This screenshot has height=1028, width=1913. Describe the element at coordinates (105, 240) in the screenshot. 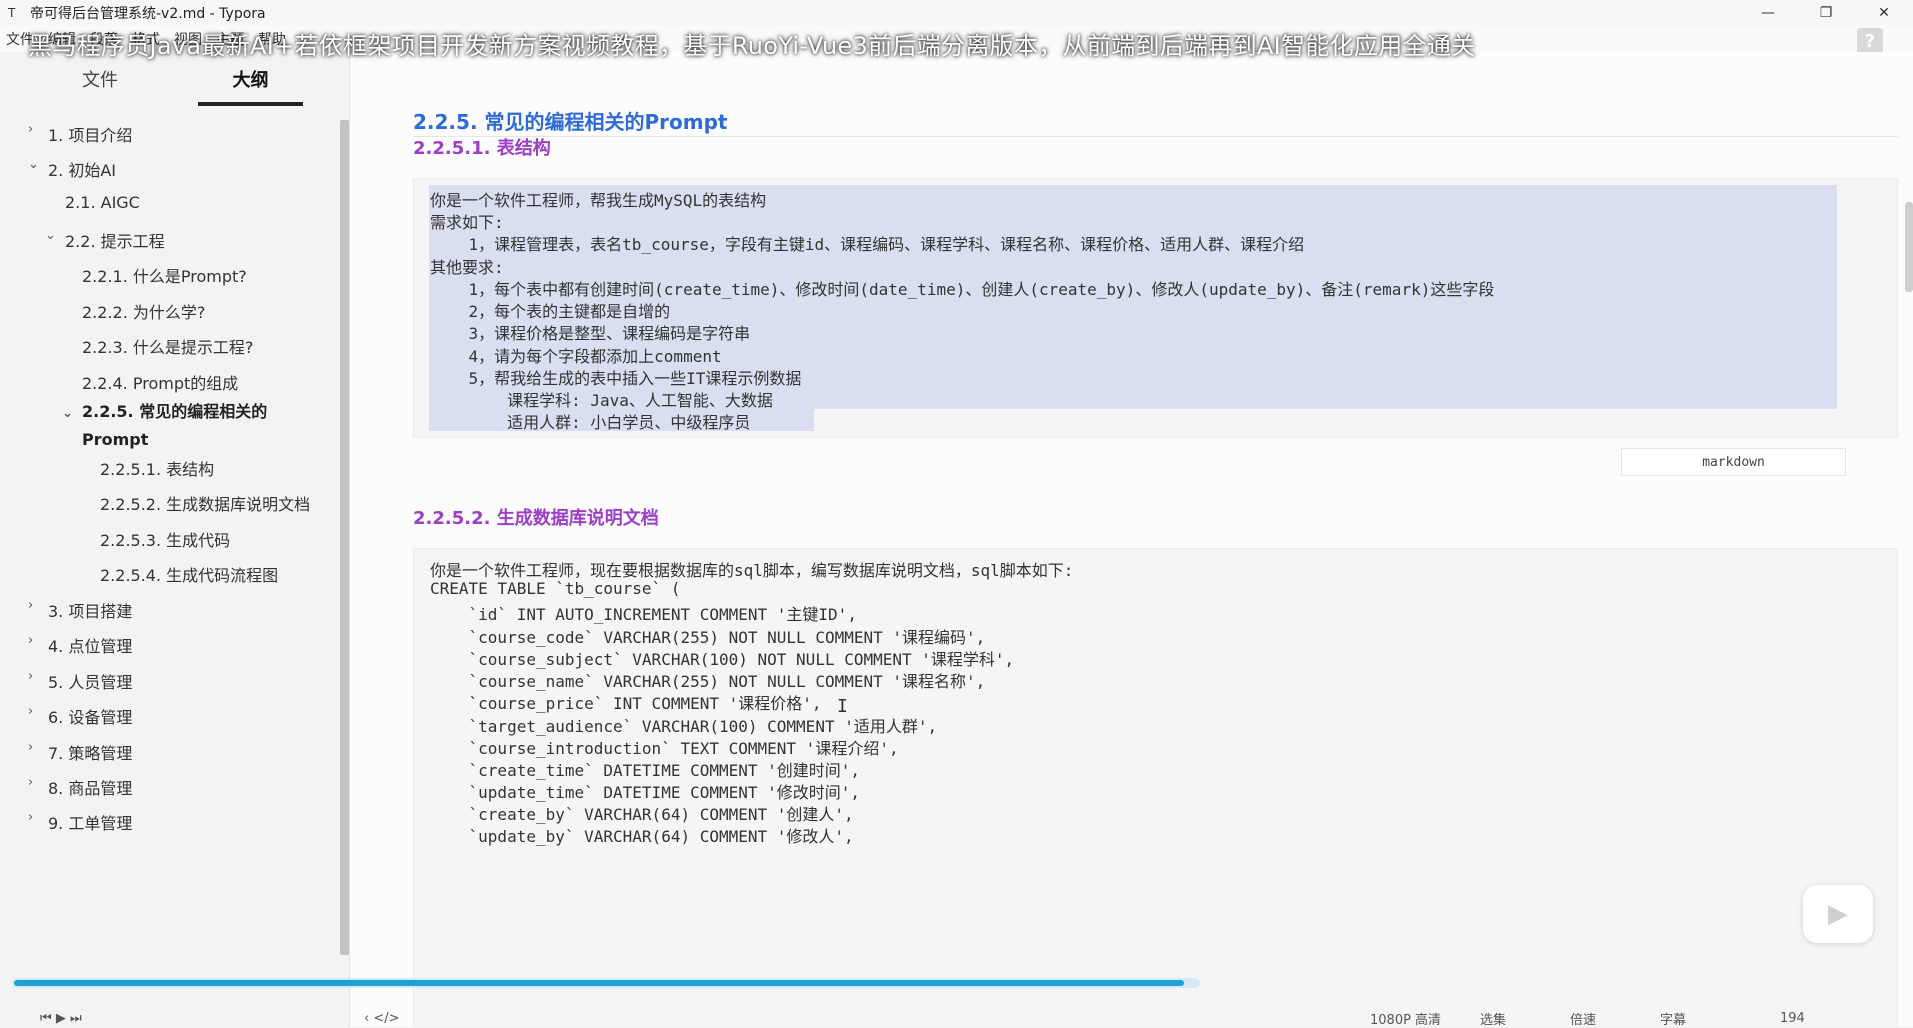

I see `outline-item: ⌄ 2.2. 提示工程` at that location.